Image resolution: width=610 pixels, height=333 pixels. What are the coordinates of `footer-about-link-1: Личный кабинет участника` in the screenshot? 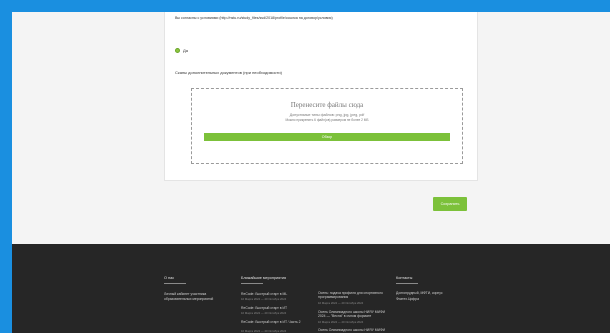 It's located at (185, 294).